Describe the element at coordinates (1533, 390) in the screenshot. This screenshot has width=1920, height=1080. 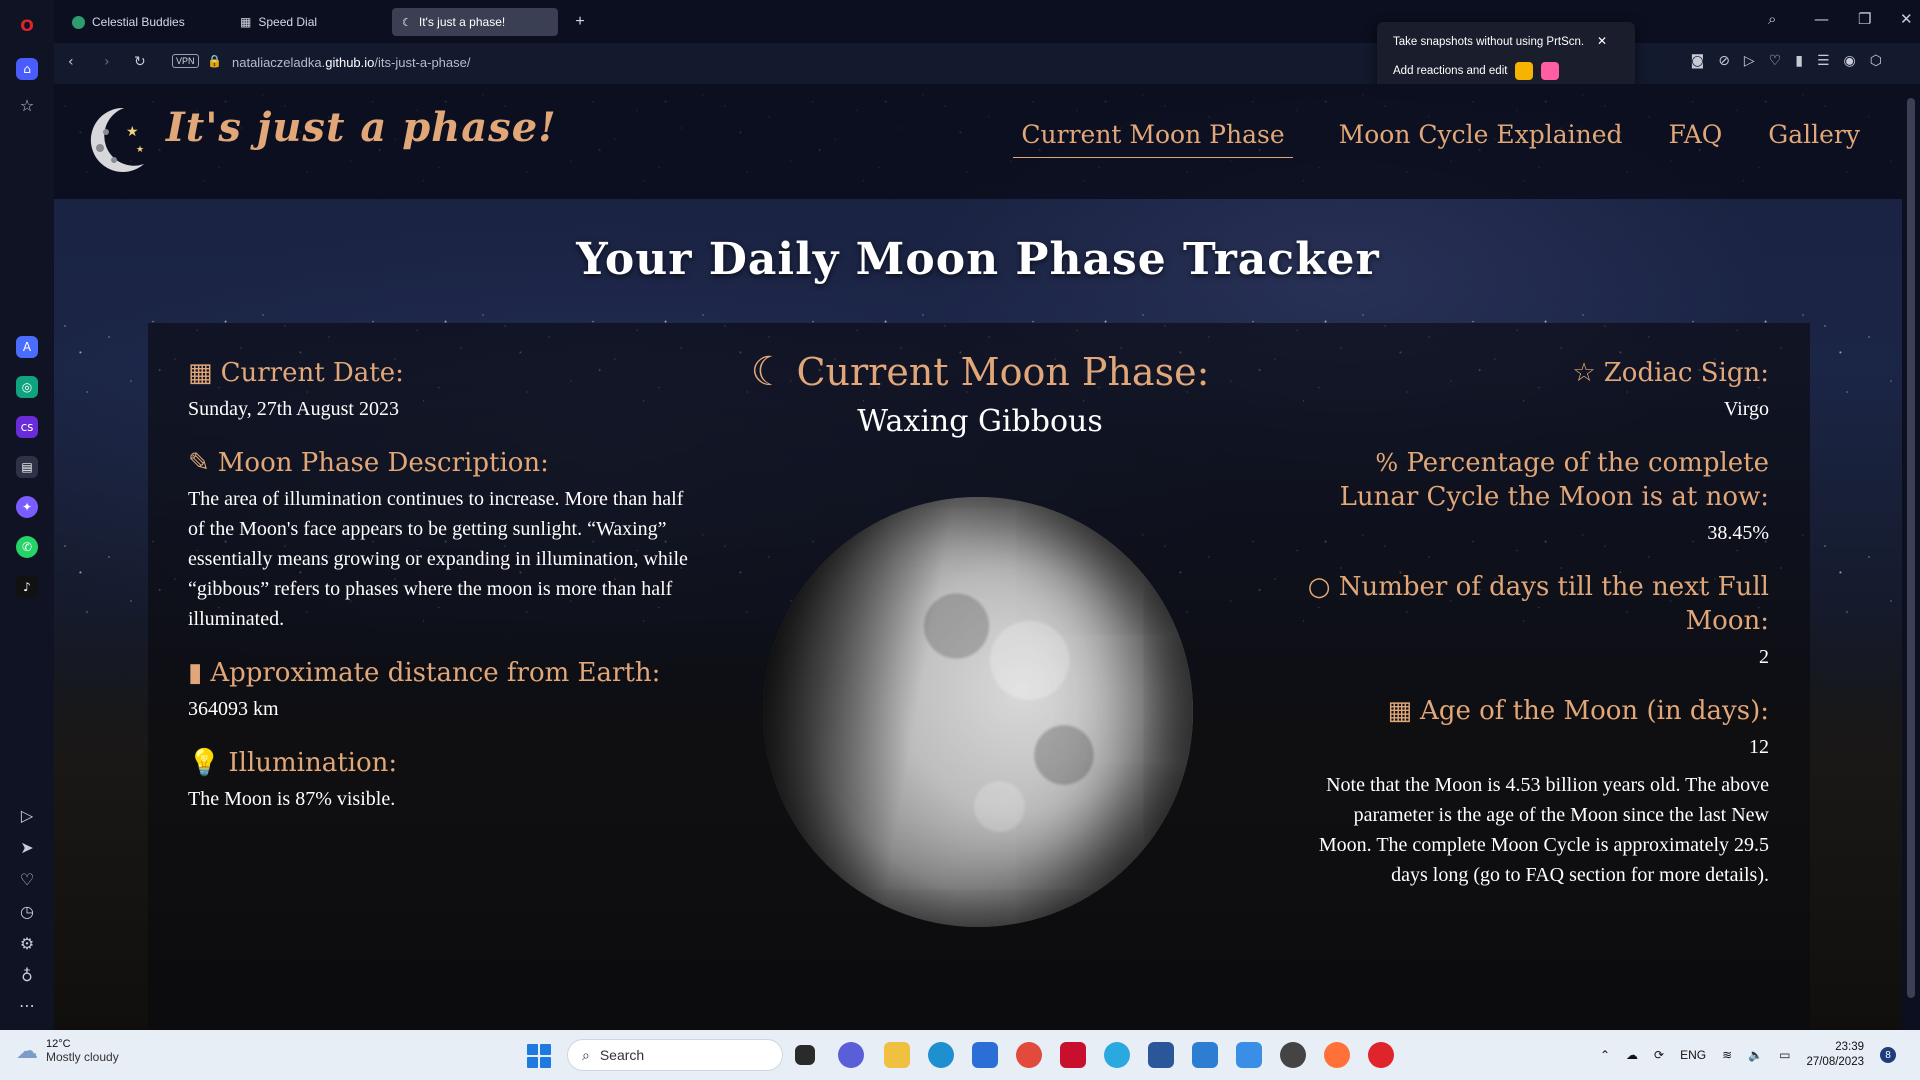
I see `zodiac-block: ☆ Zodiac Sign: Virgo` at that location.